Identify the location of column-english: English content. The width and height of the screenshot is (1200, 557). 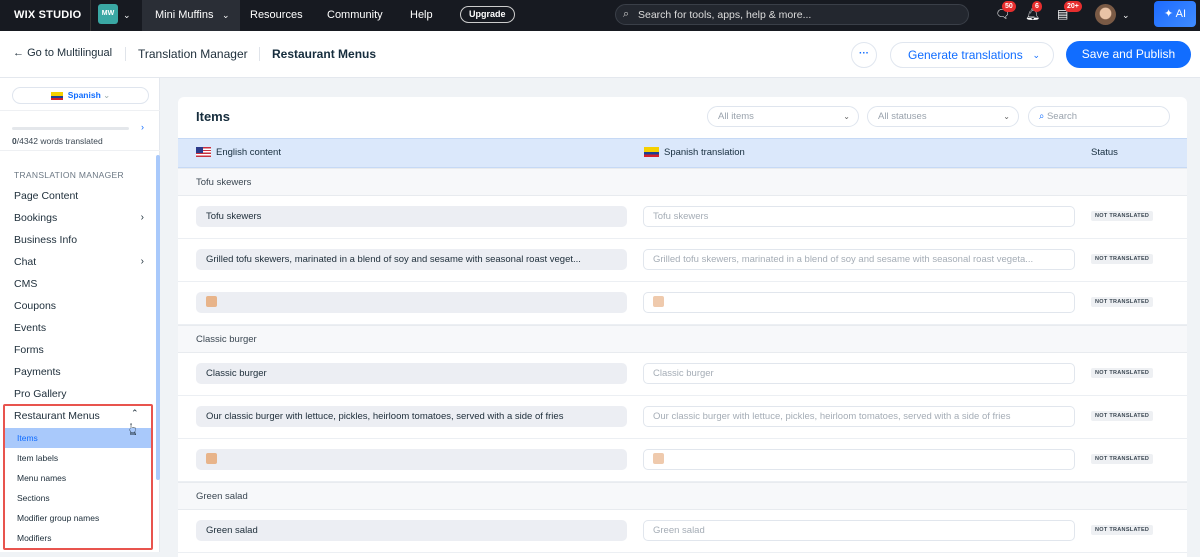
(238, 153).